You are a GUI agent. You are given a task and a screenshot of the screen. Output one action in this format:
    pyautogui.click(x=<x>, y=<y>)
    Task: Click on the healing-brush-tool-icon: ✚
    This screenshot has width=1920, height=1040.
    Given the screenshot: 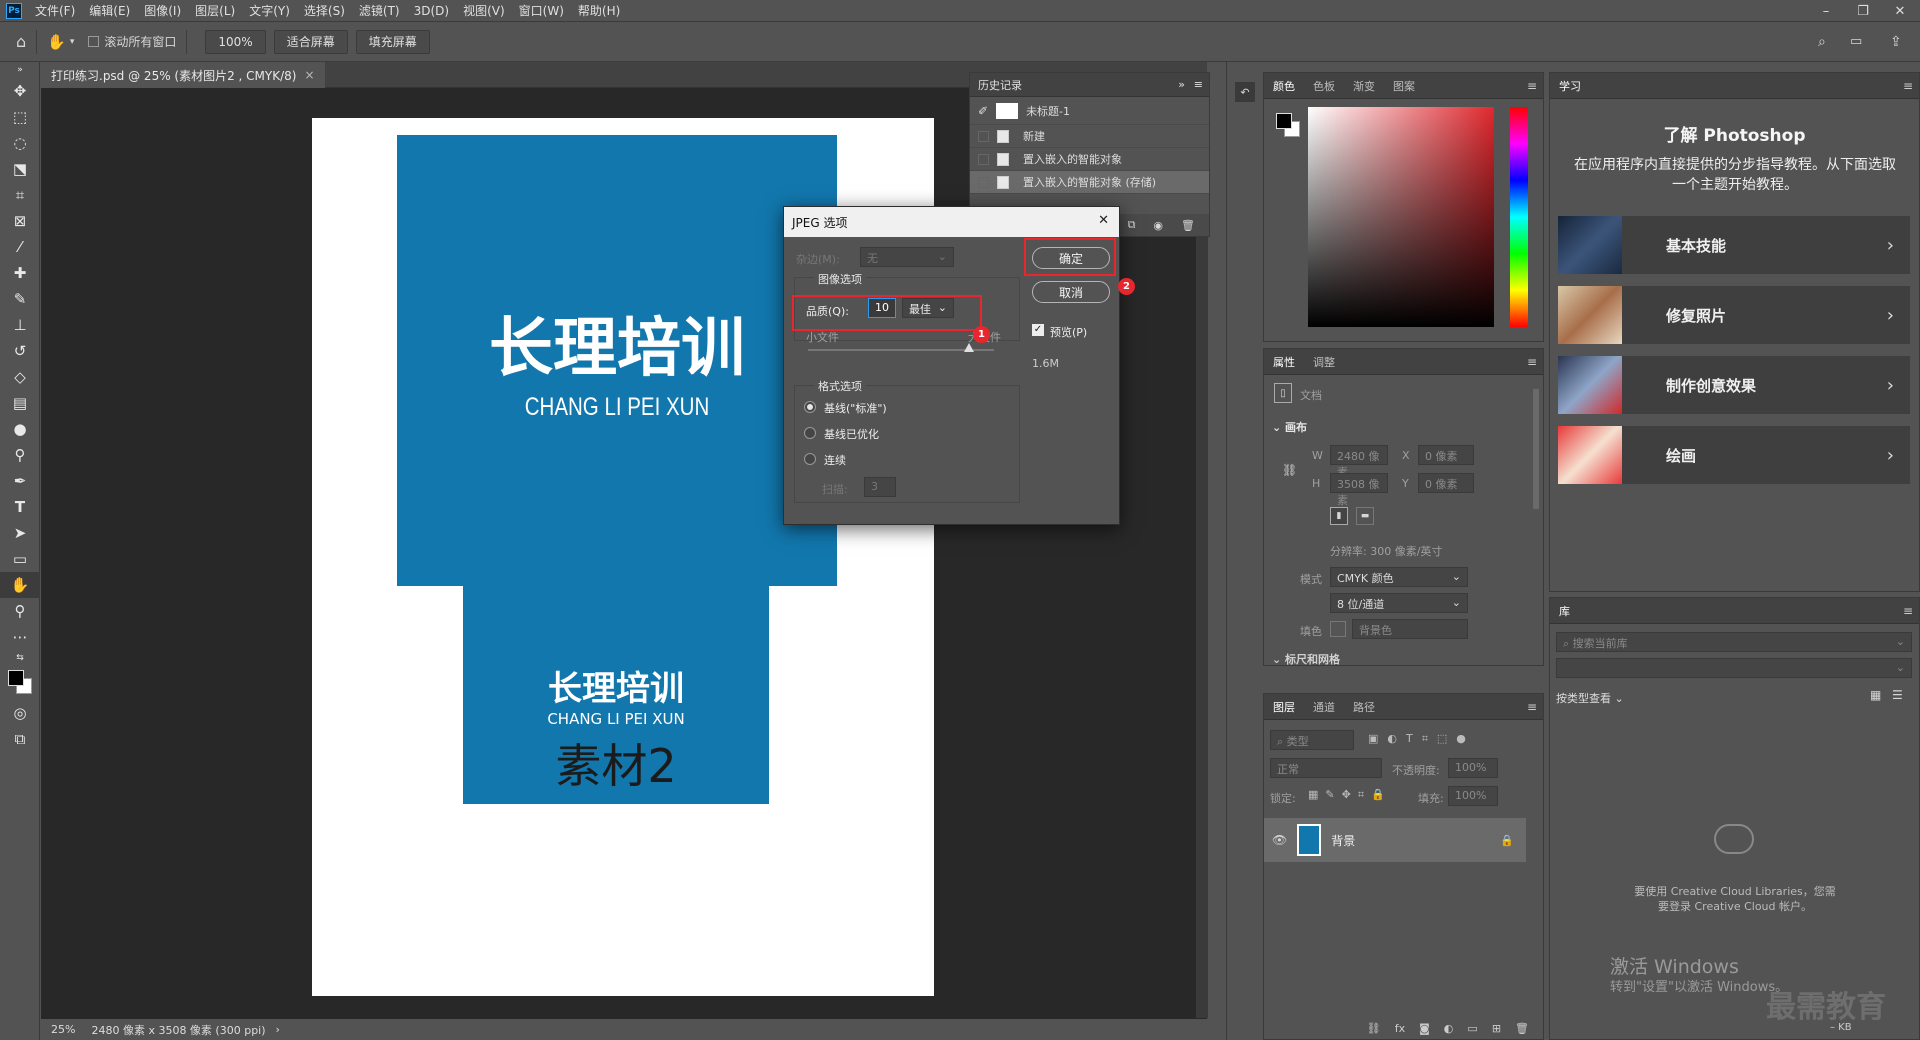 What is the action you would take?
    pyautogui.click(x=20, y=273)
    